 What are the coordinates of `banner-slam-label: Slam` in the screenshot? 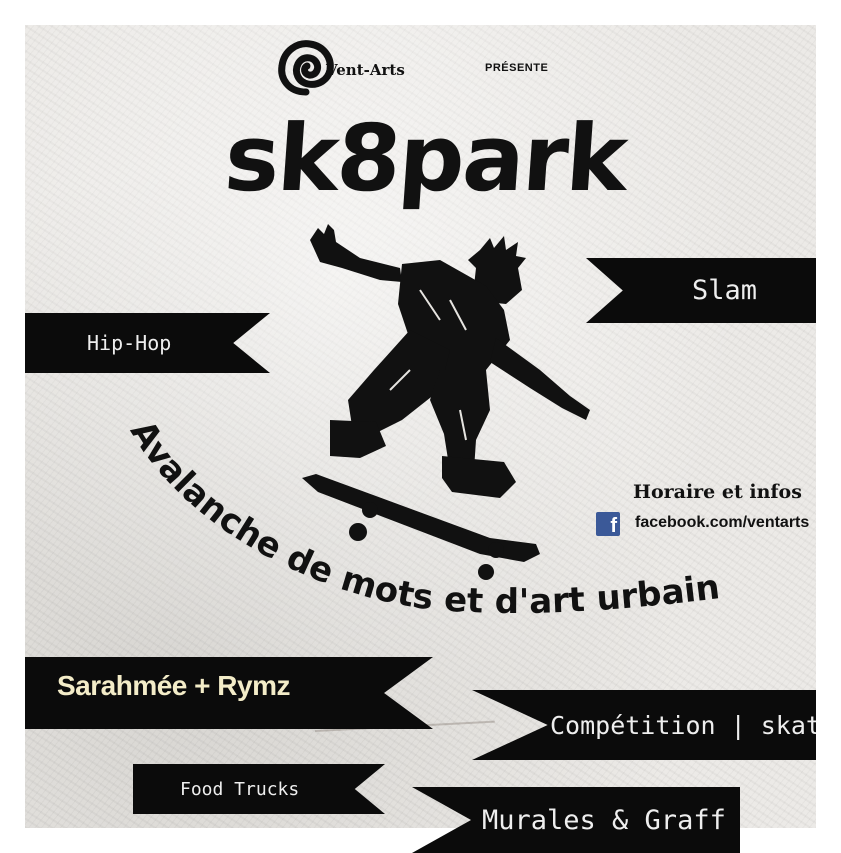 It's located at (725, 290).